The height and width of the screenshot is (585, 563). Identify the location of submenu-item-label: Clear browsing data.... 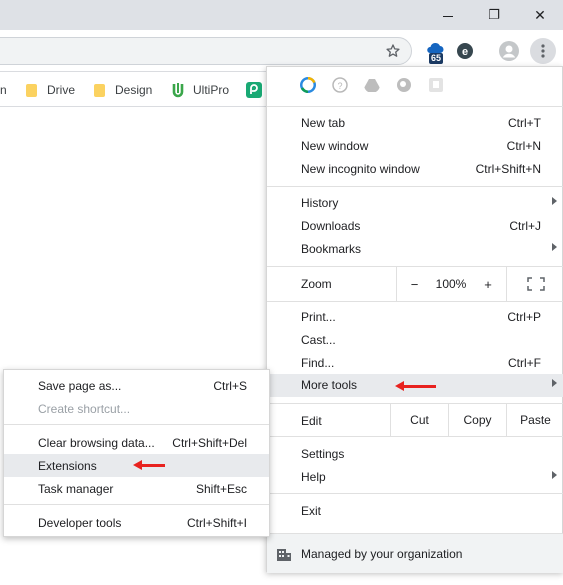
(96, 443).